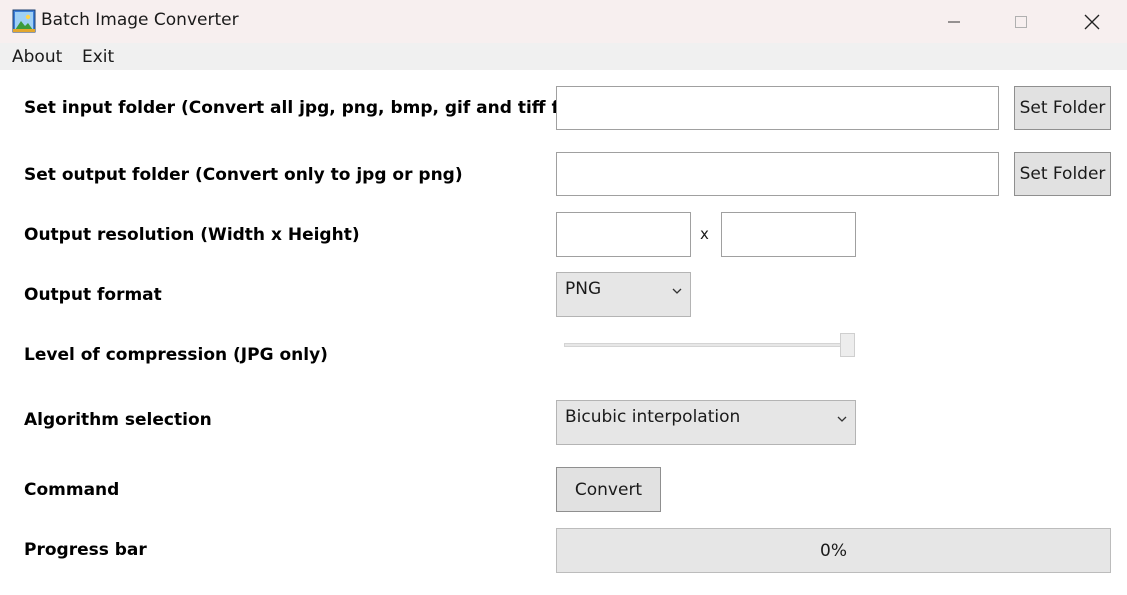 The width and height of the screenshot is (1127, 595). I want to click on minimize-icon, so click(954, 21).